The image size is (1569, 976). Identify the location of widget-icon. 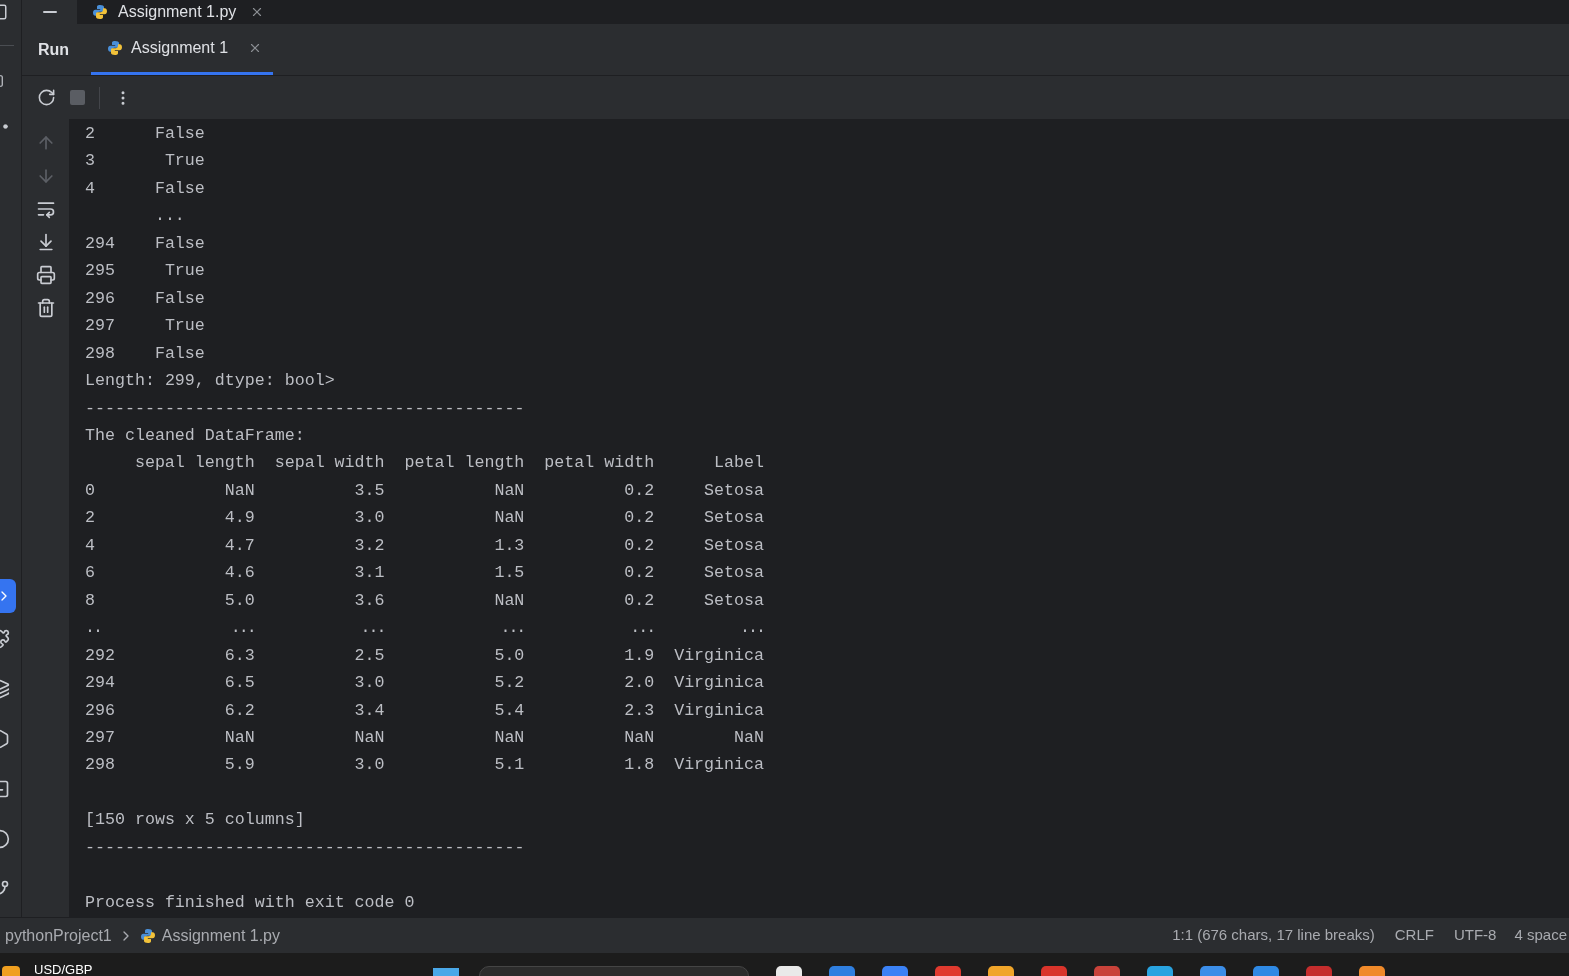
(11, 971).